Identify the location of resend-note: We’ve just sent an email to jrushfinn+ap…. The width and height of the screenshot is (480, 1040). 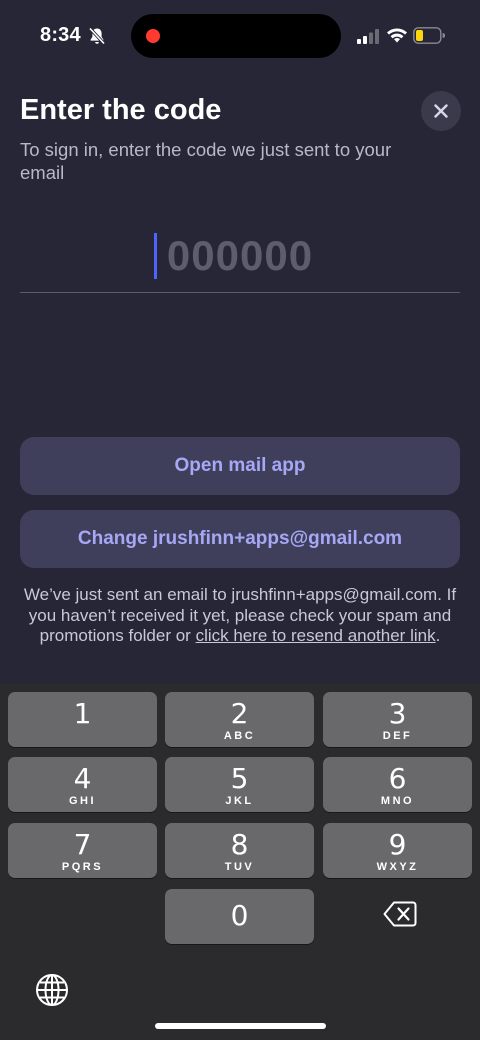
(240, 616).